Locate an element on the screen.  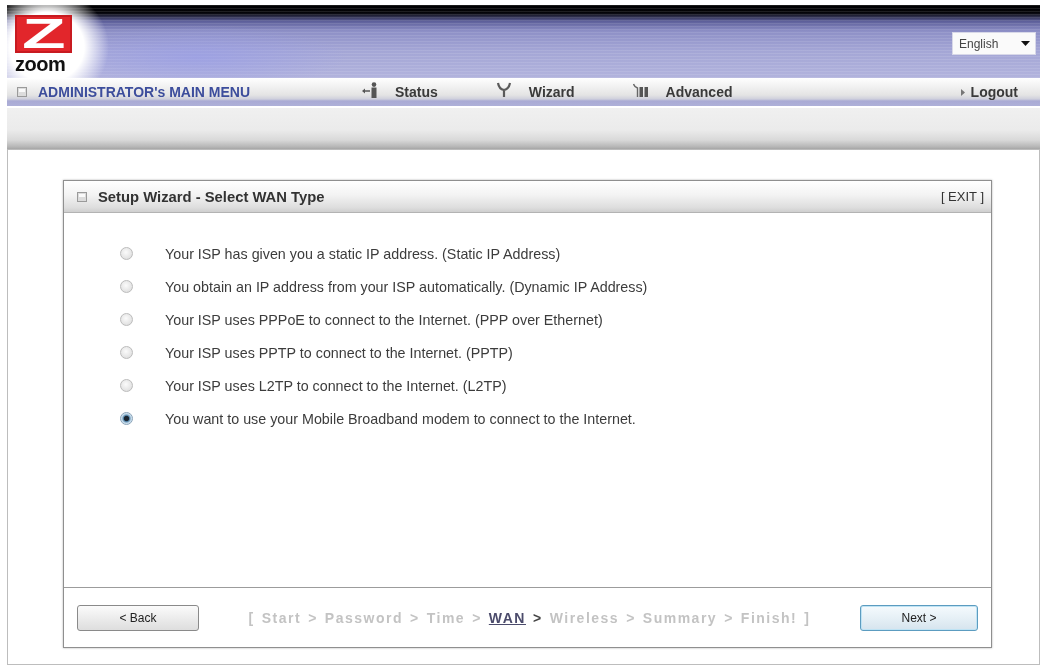
wizard-step: Start is located at coordinates (281, 617).